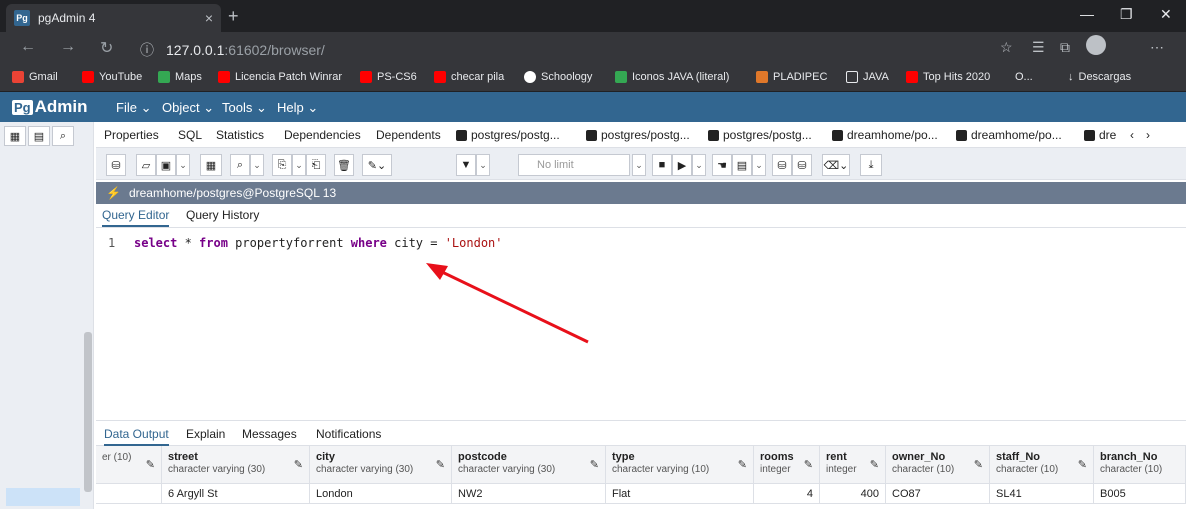  I want to click on table-cell: 6 Argyll St, so click(236, 494).